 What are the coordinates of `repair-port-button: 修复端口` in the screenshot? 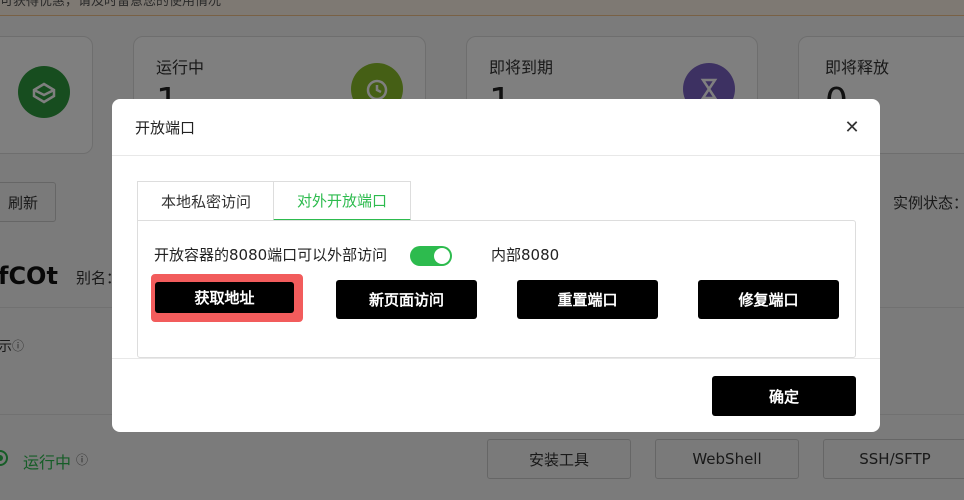 It's located at (768, 299).